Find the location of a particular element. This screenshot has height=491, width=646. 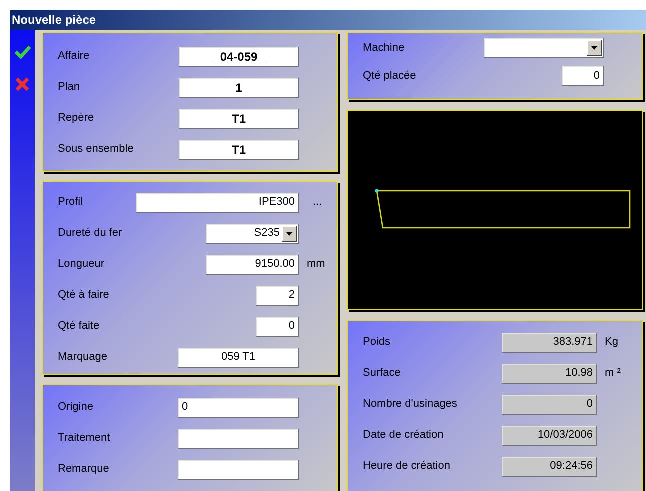

unit-label: Kg is located at coordinates (611, 342).